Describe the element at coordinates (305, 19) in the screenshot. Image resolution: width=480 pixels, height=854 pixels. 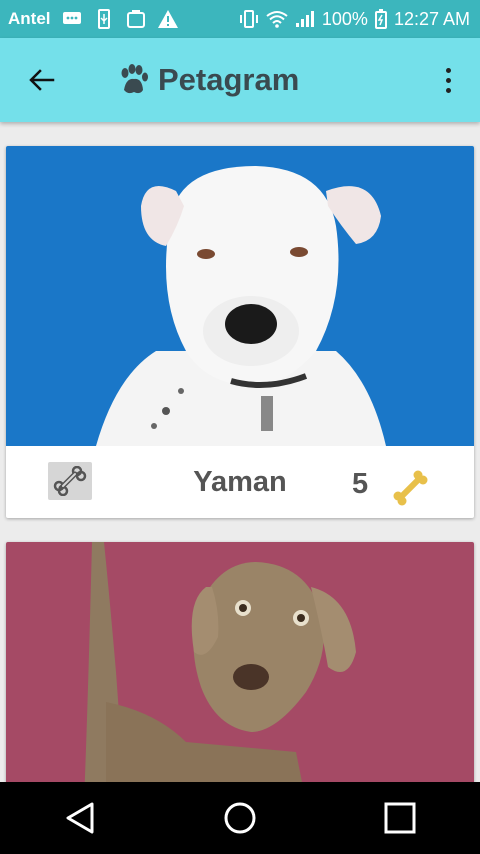
I see `signal-icon` at that location.